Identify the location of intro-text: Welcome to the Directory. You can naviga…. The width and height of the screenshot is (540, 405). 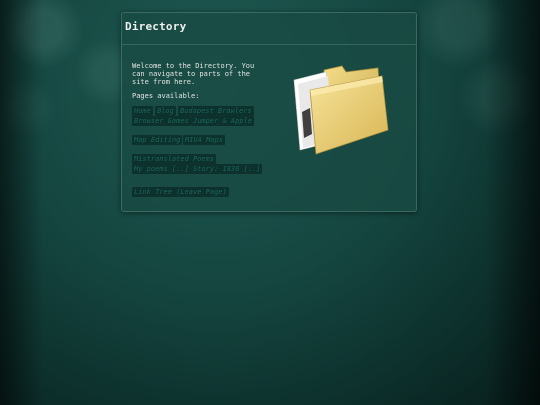
(193, 74).